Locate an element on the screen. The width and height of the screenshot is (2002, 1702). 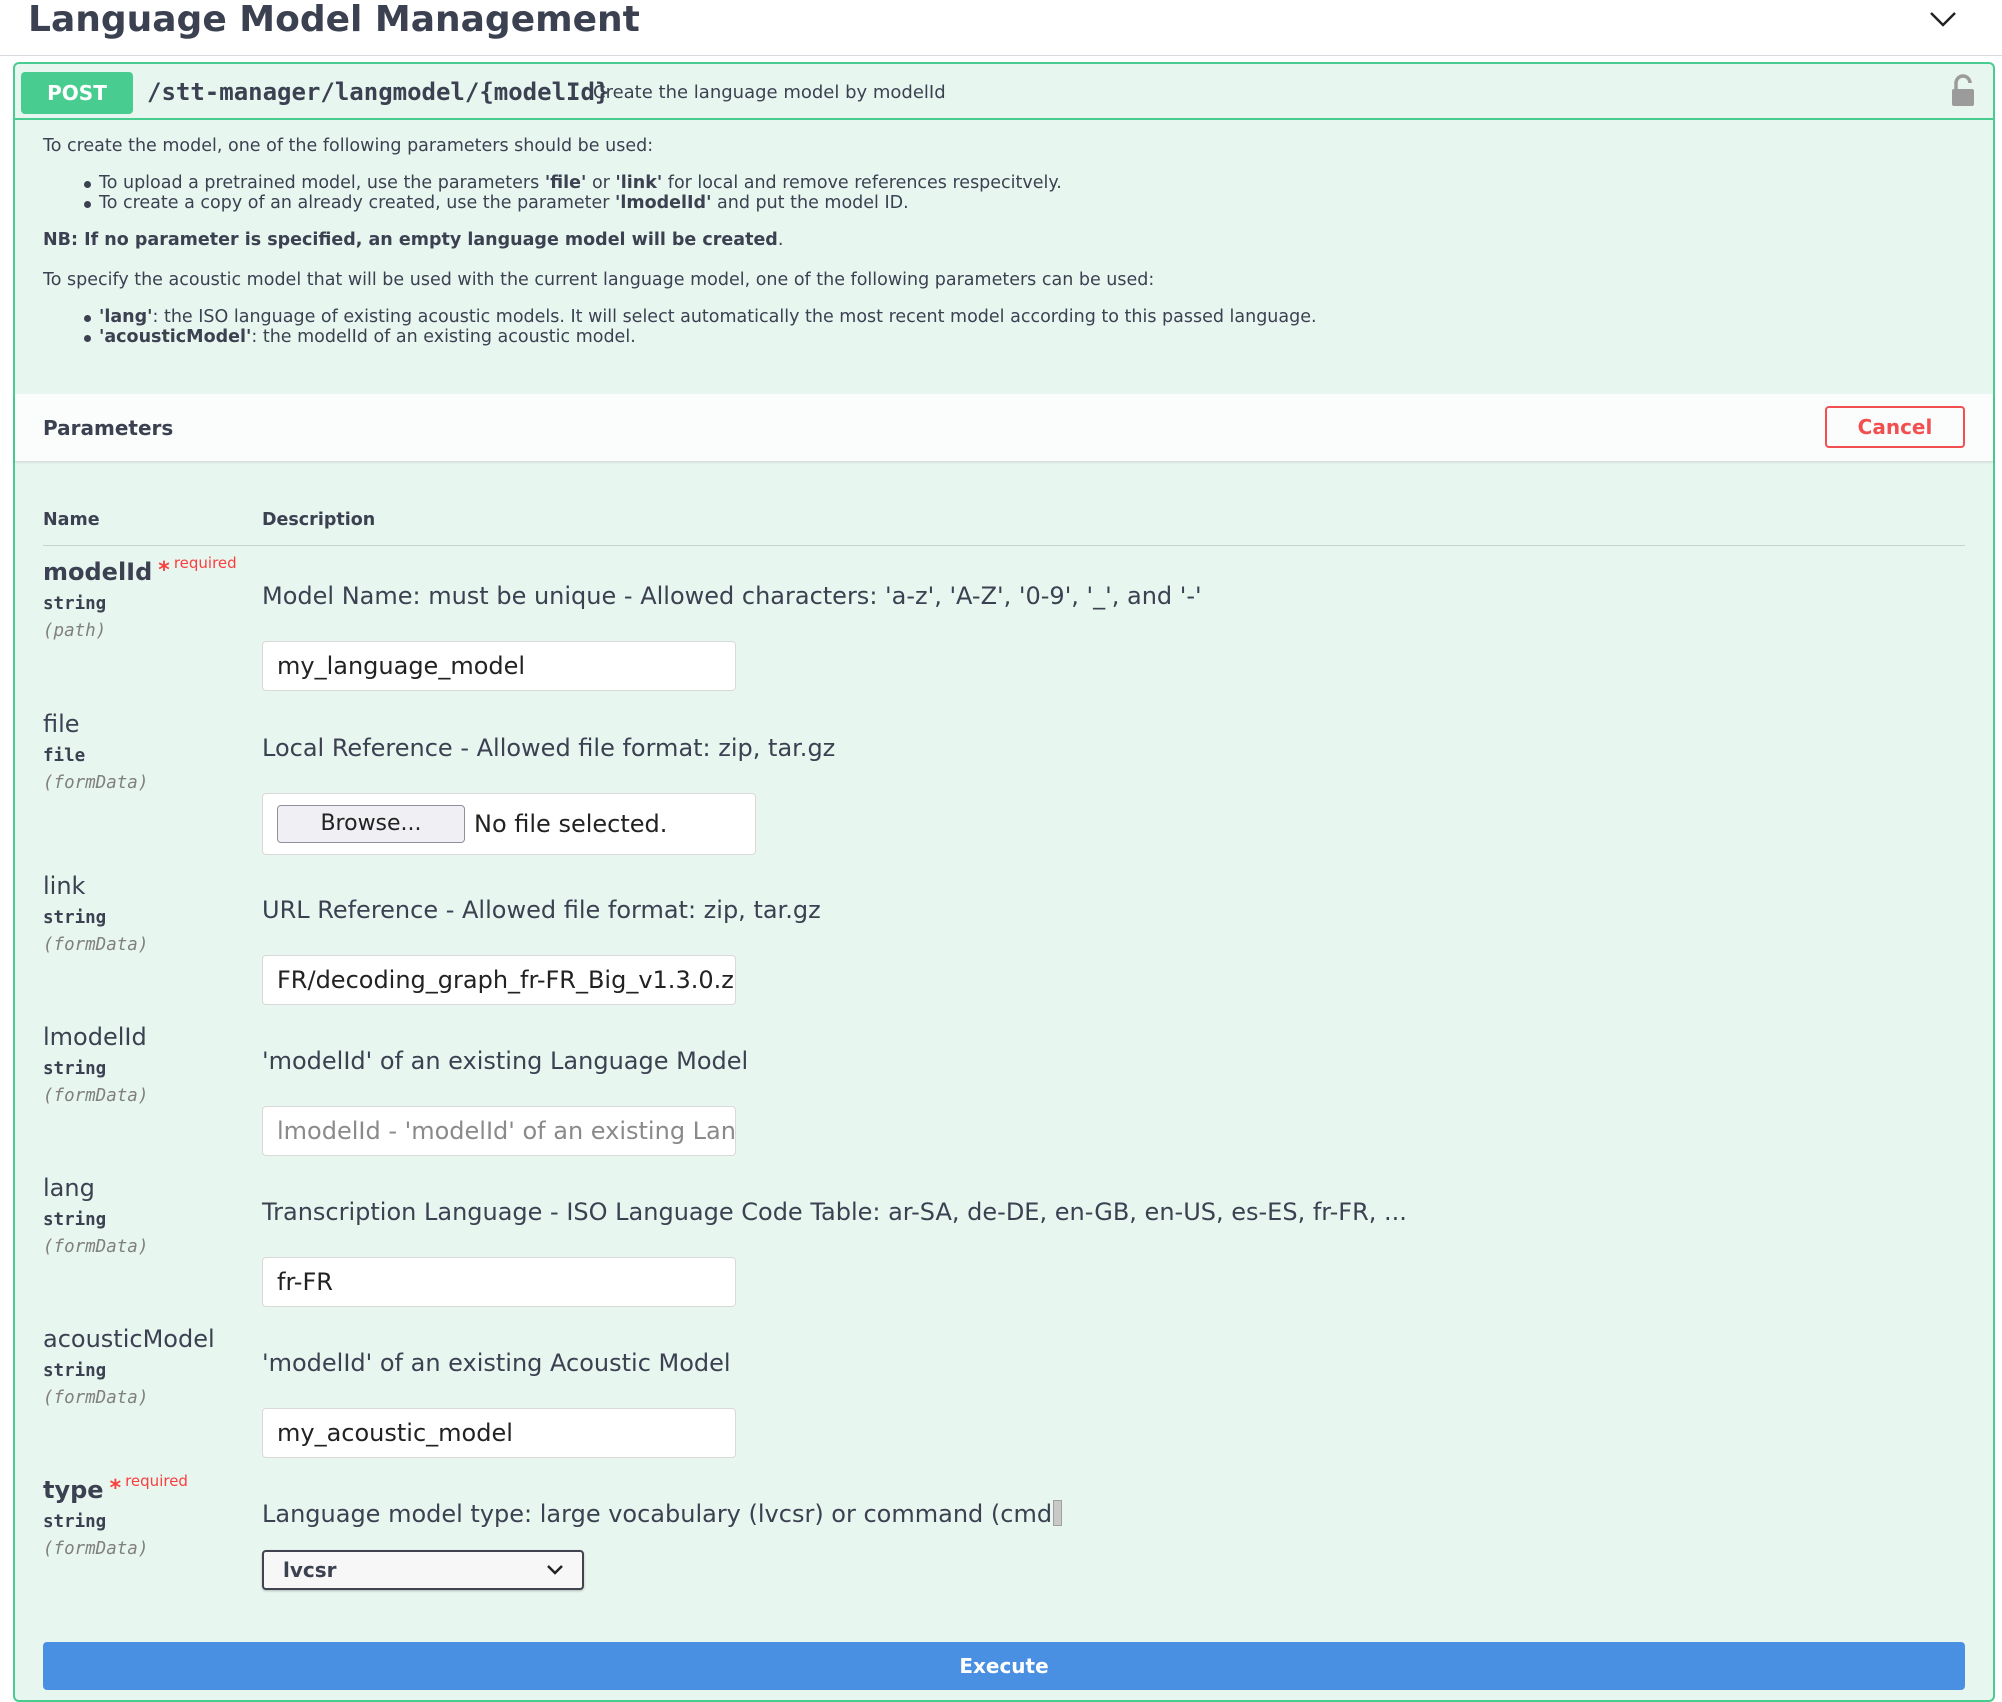
column-header-name: Name is located at coordinates (71, 520).